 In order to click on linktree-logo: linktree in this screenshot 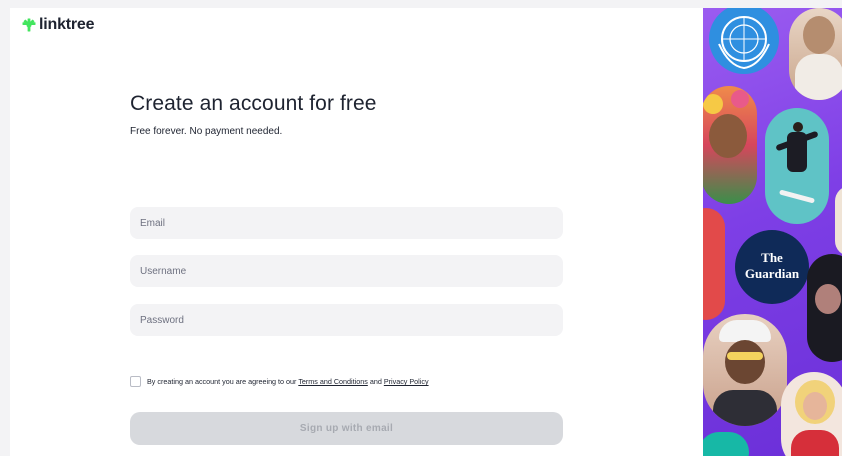, I will do `click(58, 25)`.